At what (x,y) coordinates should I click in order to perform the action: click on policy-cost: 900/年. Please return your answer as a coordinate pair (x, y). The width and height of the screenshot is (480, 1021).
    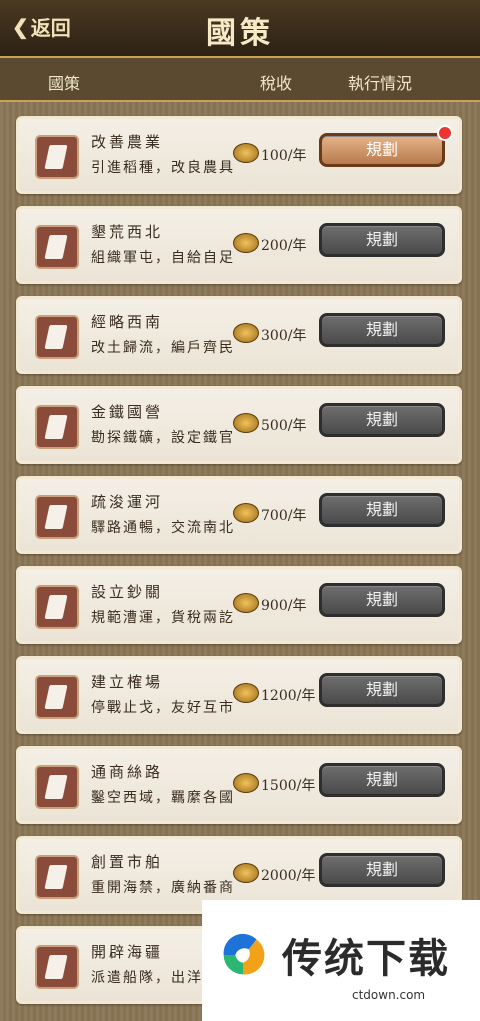
    Looking at the image, I should click on (284, 606).